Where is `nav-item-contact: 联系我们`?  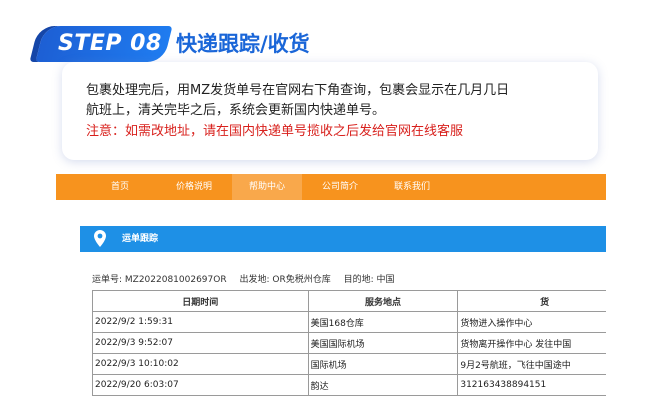
nav-item-contact: 联系我们 is located at coordinates (412, 187).